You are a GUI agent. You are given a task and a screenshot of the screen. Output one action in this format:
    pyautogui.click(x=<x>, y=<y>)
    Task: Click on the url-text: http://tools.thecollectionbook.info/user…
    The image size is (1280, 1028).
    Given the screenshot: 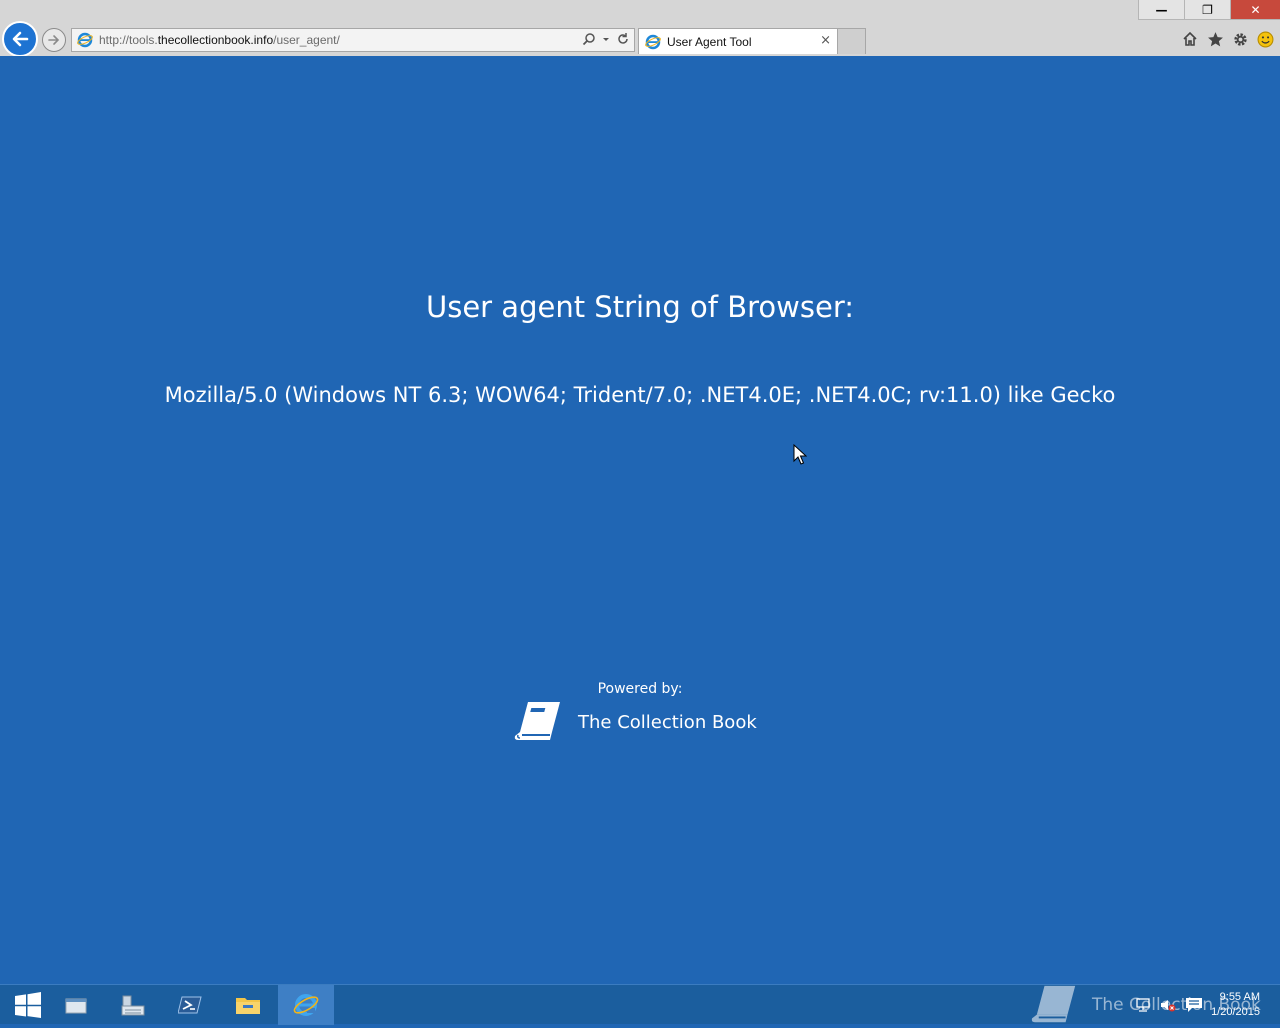 What is the action you would take?
    pyautogui.click(x=219, y=40)
    